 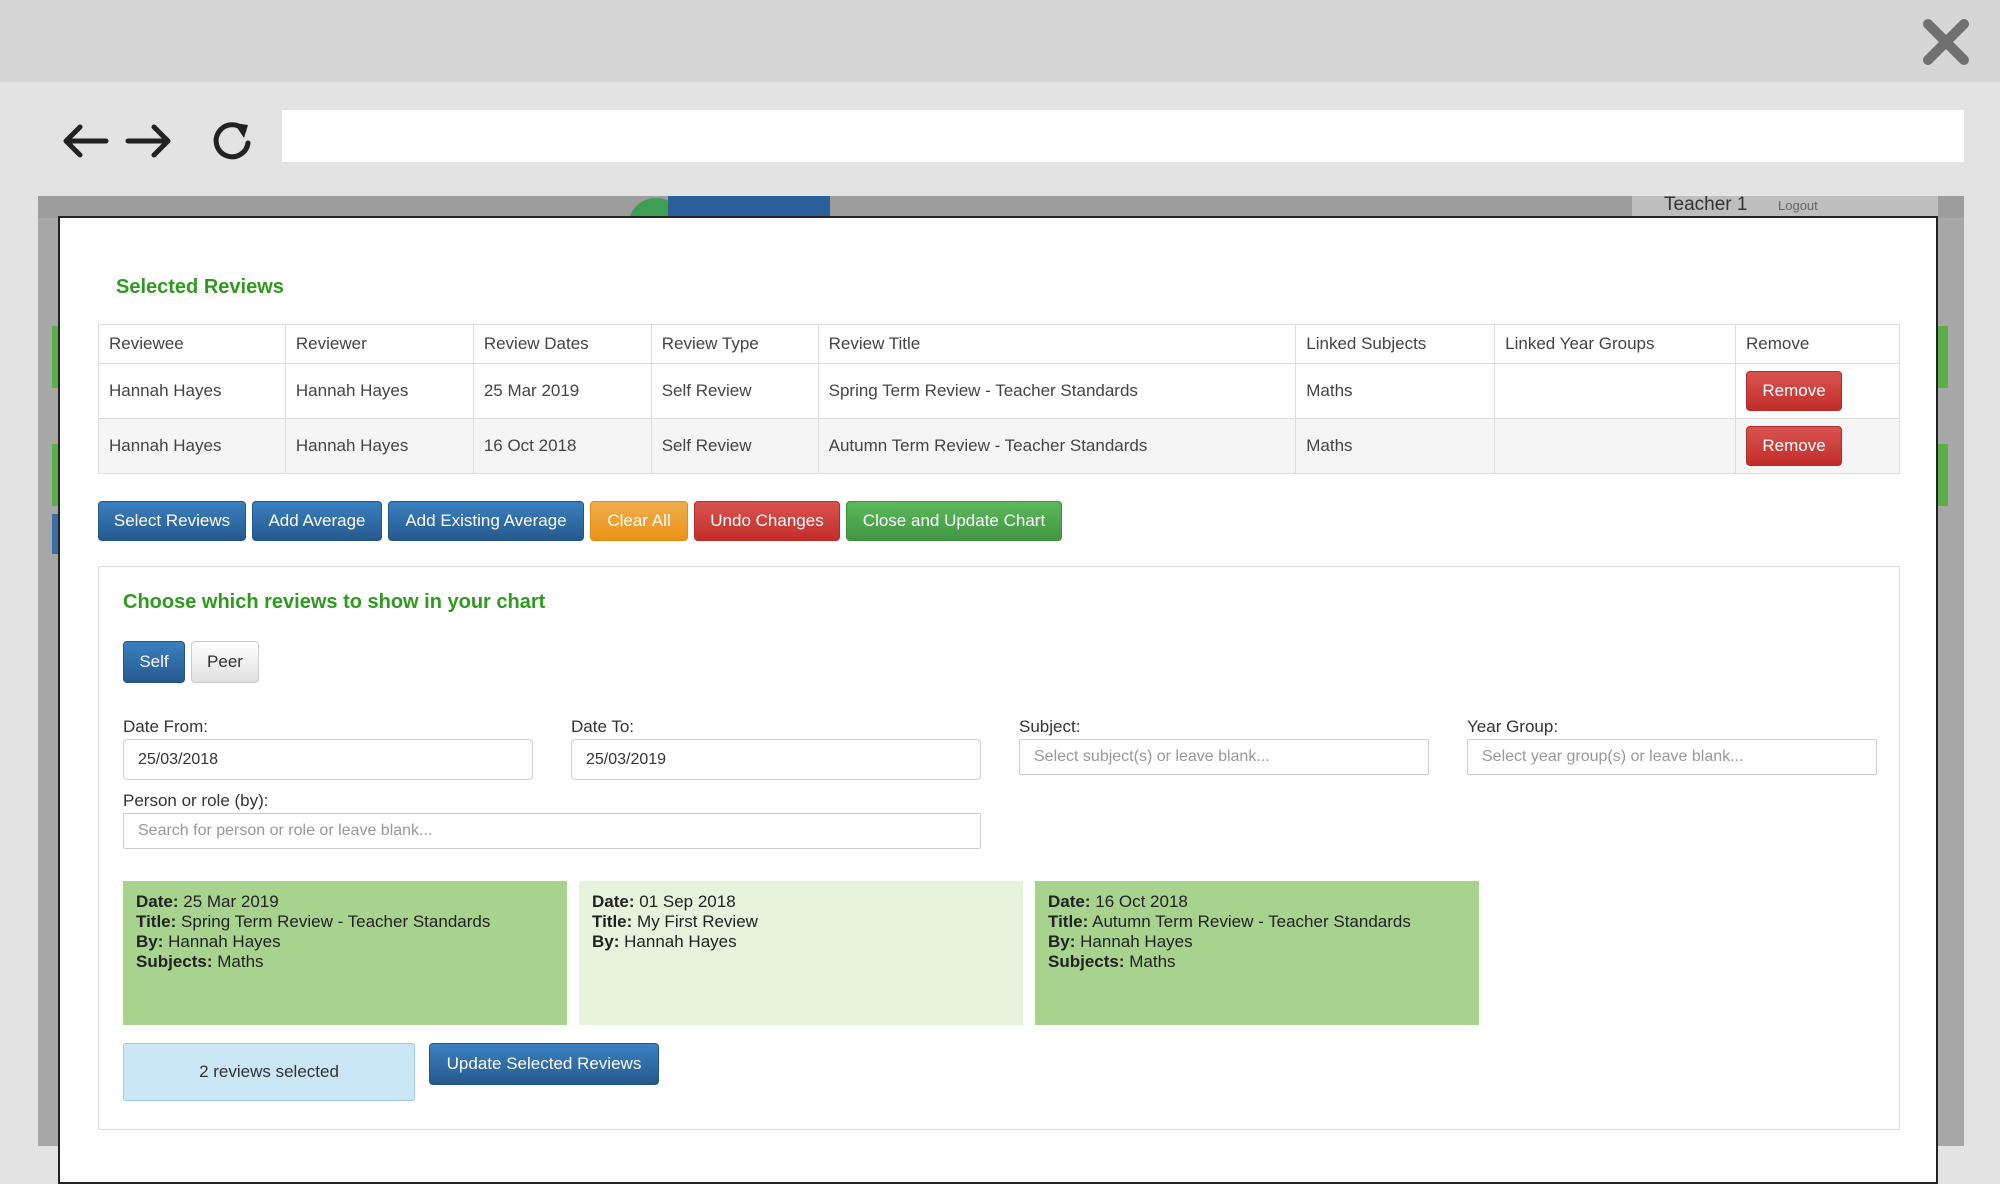 I want to click on year-group-select, so click(x=1672, y=757).